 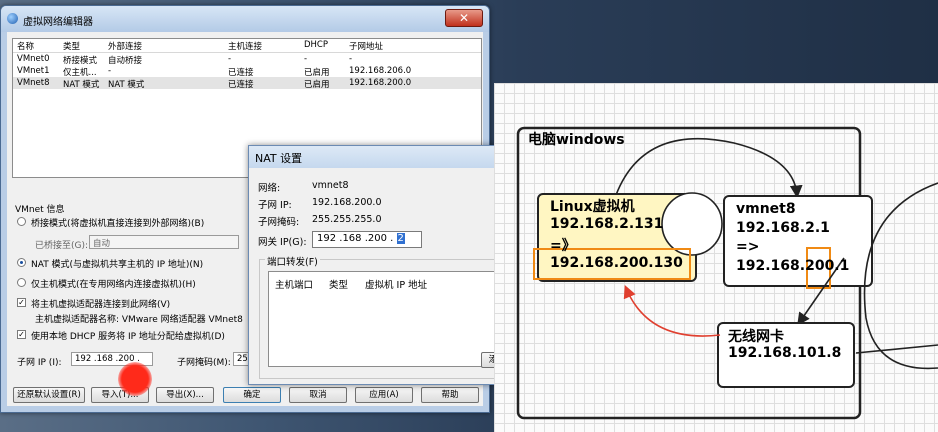 What do you see at coordinates (21, 282) in the screenshot?
I see `host-only-radio` at bounding box center [21, 282].